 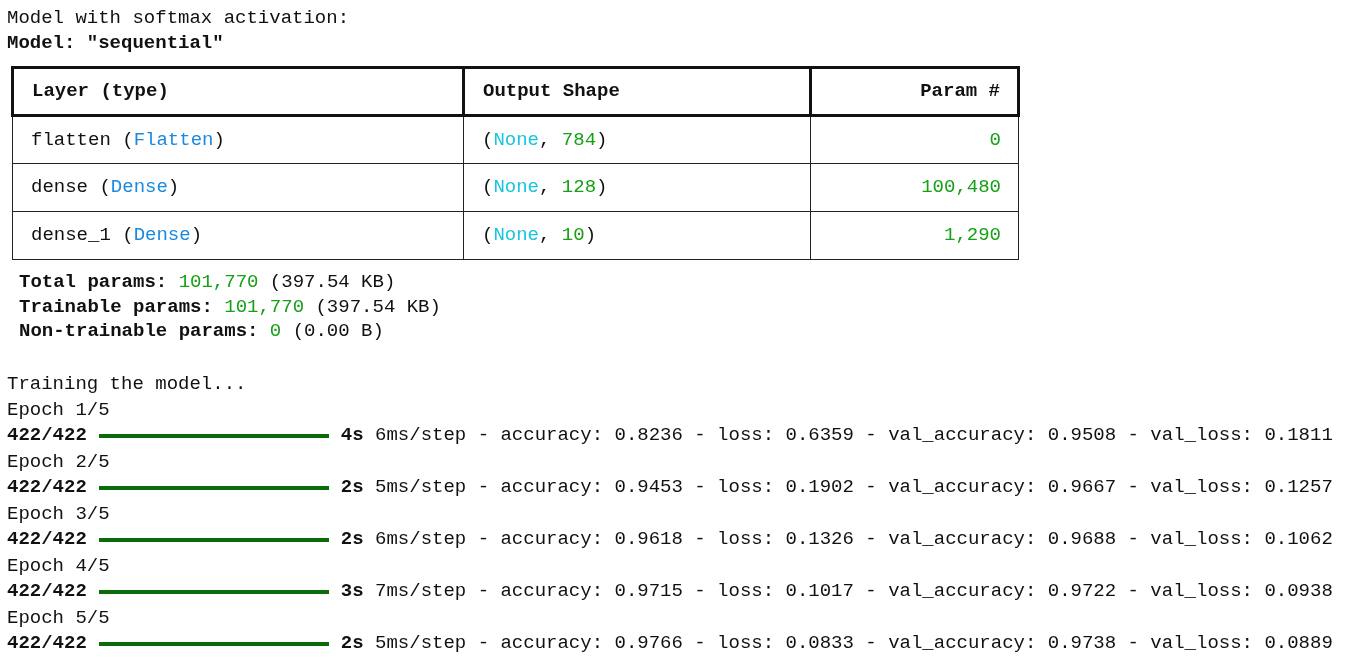 What do you see at coordinates (637, 139) in the screenshot?
I see `table-cell: (None, 784)` at bounding box center [637, 139].